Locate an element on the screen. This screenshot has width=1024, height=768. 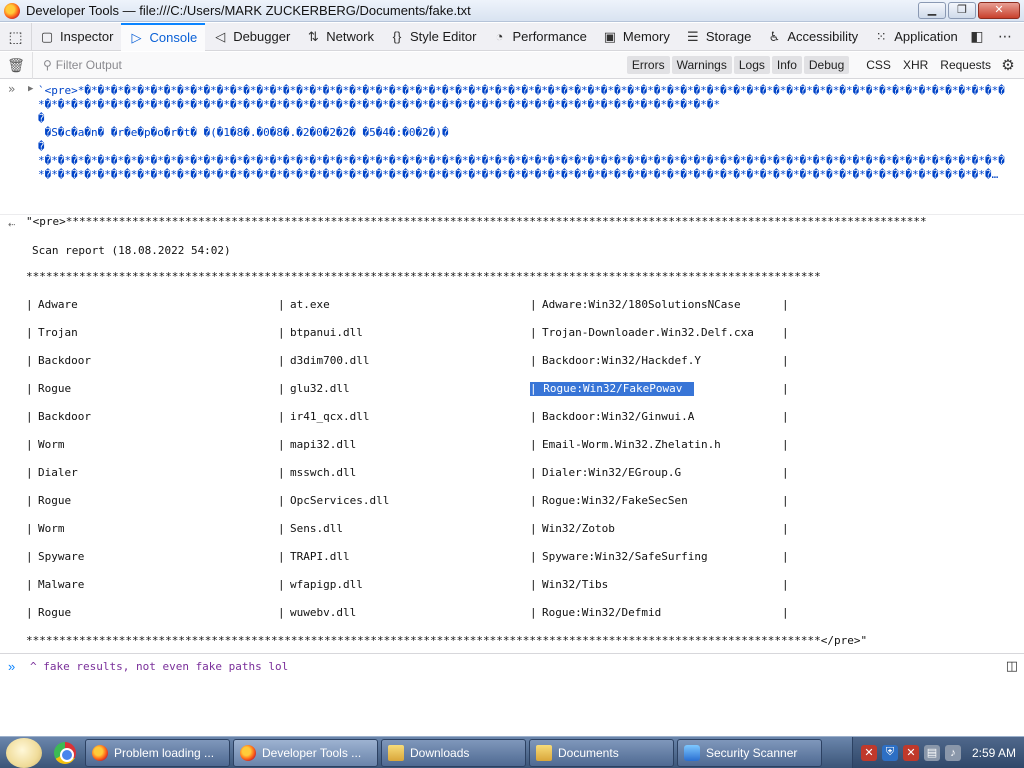
element-picker-icon: ⬚ is located at coordinates (16, 36).